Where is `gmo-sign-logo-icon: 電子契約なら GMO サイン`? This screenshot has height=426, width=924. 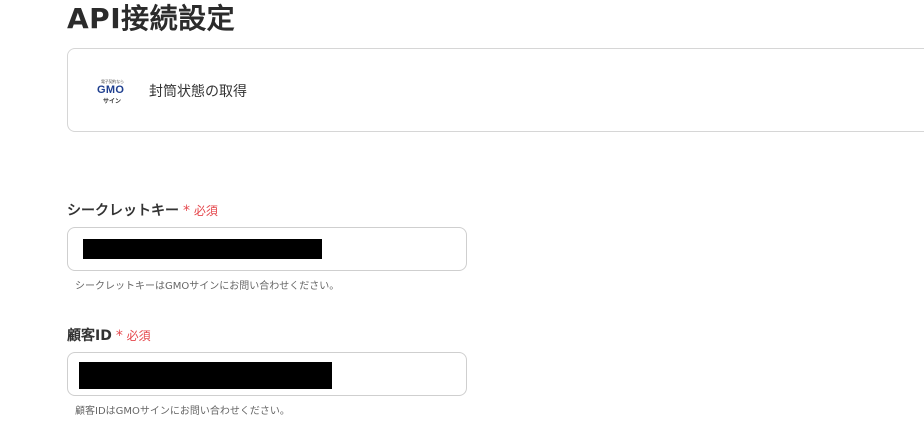
gmo-sign-logo-icon: 電子契約なら GMO サイン is located at coordinates (113, 92).